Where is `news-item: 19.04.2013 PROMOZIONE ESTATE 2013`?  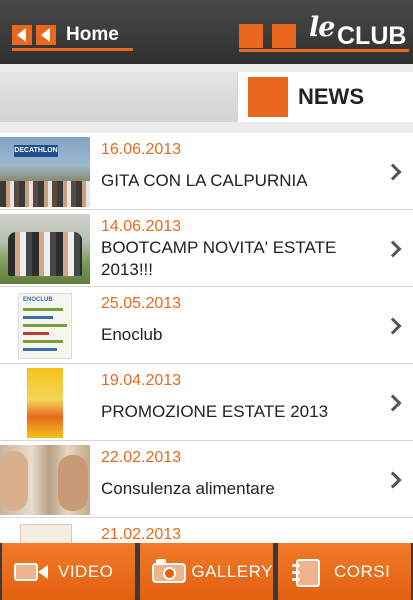 news-item: 19.04.2013 PROMOZIONE ESTATE 2013 is located at coordinates (206, 402).